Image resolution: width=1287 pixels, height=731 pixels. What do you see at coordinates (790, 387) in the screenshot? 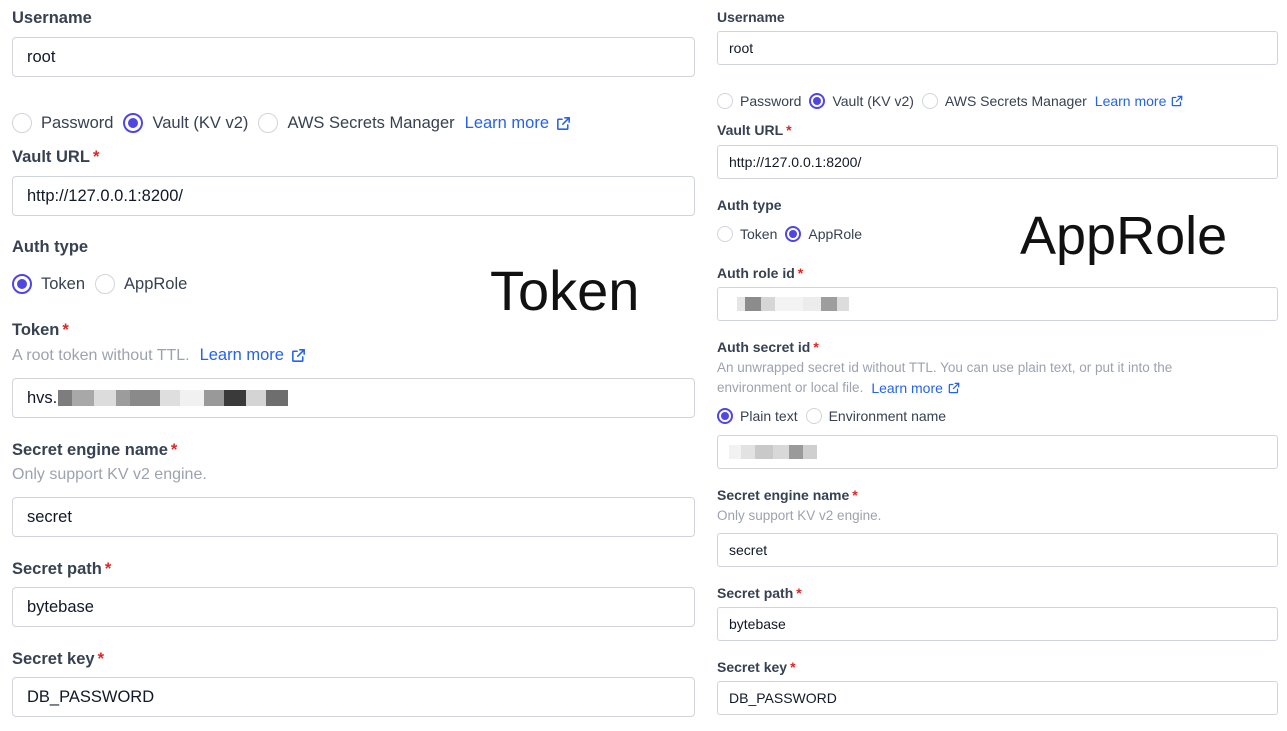
I see `auth-secret-id-hint-line2: environment or local file.` at bounding box center [790, 387].